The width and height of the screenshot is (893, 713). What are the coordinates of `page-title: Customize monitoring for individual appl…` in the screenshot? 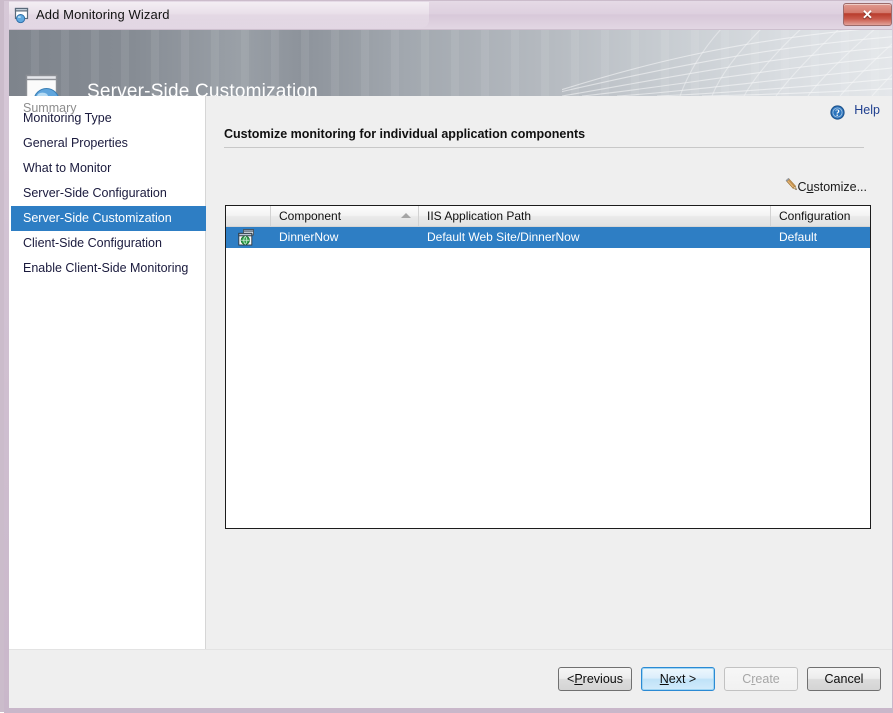 It's located at (405, 134).